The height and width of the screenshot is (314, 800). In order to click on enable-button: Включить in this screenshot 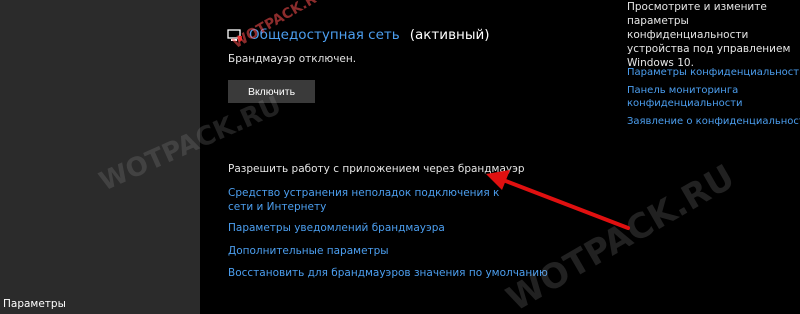, I will do `click(271, 91)`.